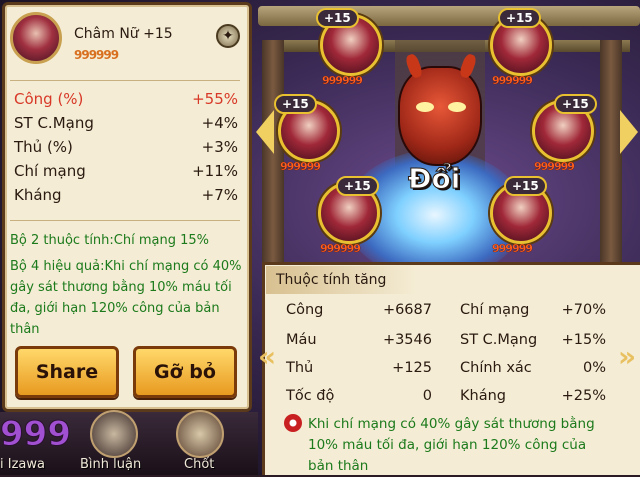  Describe the element at coordinates (310, 396) in the screenshot. I see `attr-label: Tốc độ` at that location.